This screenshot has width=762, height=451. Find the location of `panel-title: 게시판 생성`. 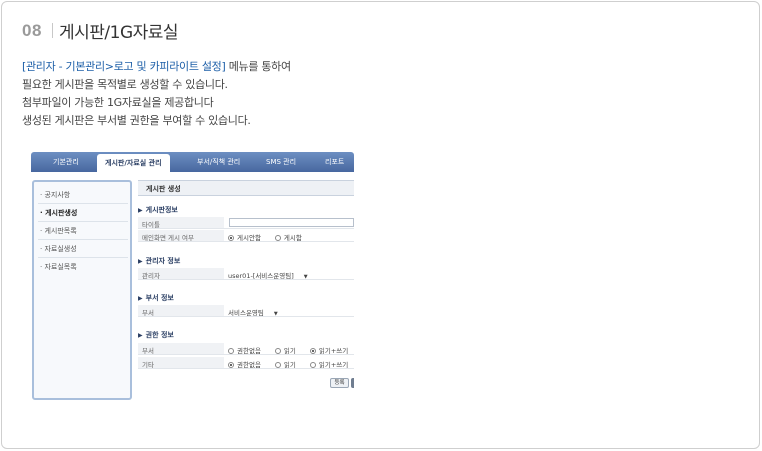

panel-title: 게시판 생성 is located at coordinates (163, 189).